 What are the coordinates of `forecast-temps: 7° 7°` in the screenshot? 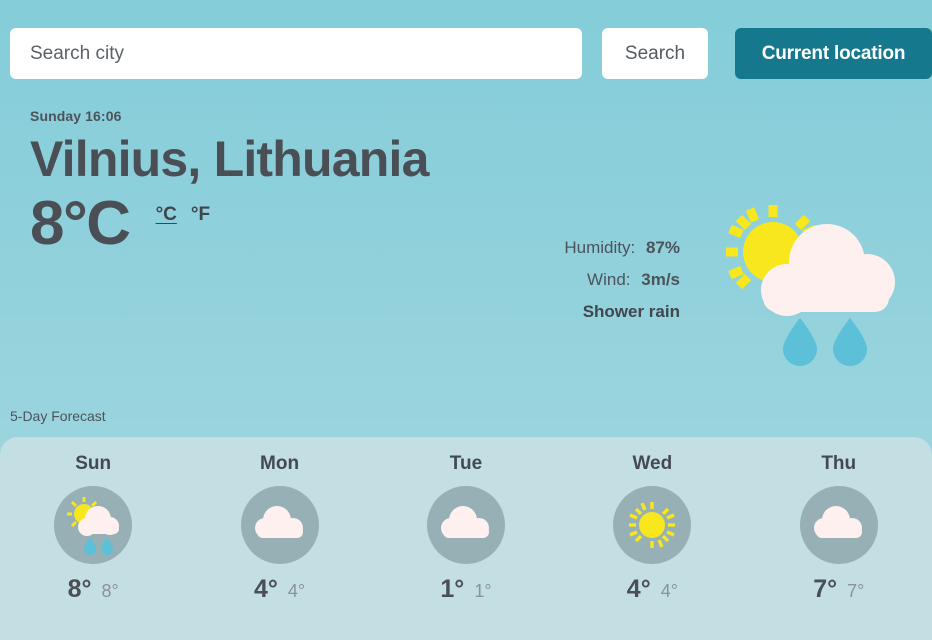 It's located at (838, 589).